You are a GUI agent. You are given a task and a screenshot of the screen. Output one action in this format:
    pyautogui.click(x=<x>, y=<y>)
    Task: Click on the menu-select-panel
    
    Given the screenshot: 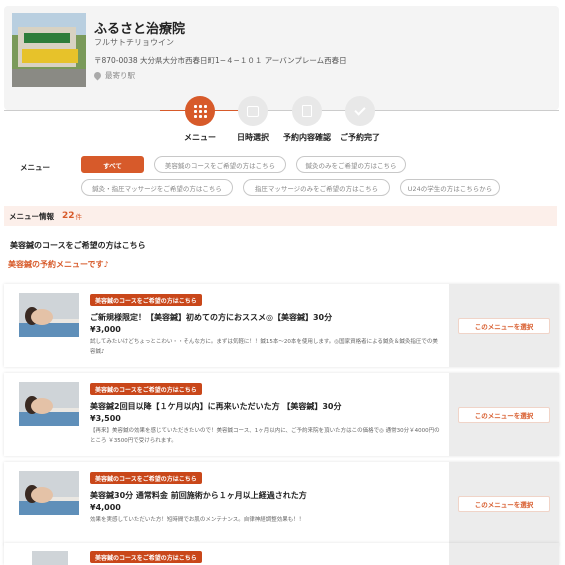 What is the action you would take?
    pyautogui.click(x=504, y=554)
    